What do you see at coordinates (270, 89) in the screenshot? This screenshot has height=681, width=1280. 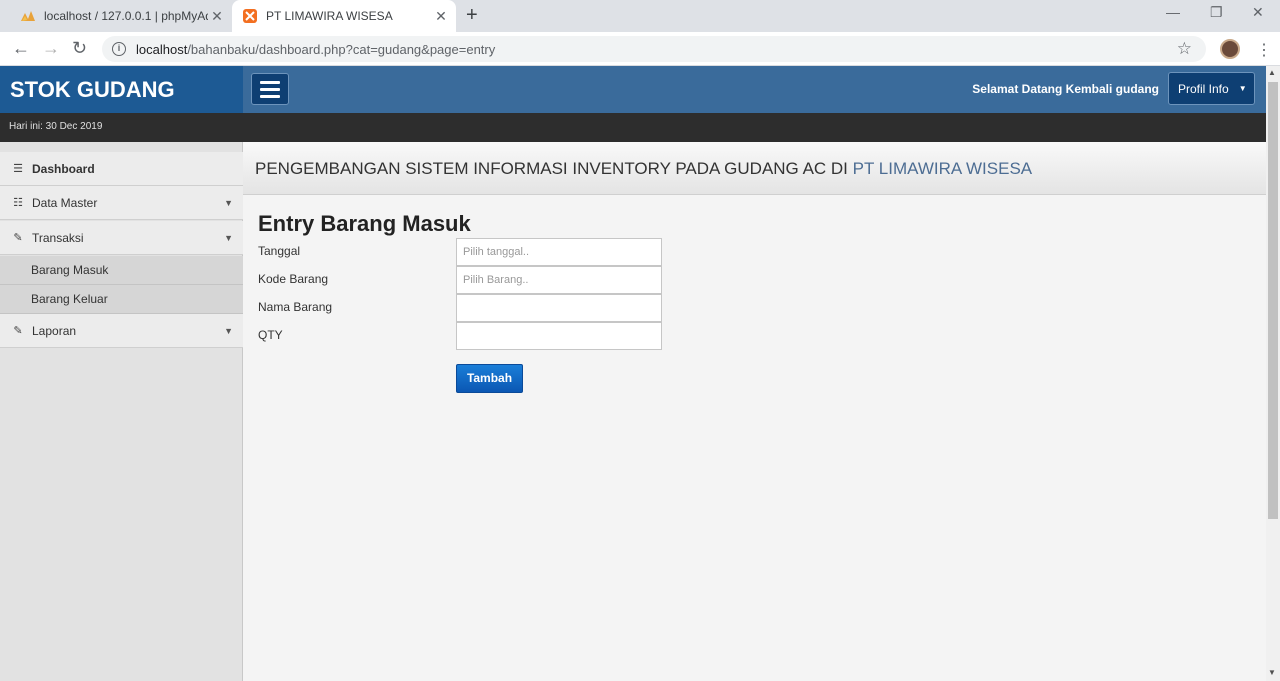 I see `menu-toggle-button` at bounding box center [270, 89].